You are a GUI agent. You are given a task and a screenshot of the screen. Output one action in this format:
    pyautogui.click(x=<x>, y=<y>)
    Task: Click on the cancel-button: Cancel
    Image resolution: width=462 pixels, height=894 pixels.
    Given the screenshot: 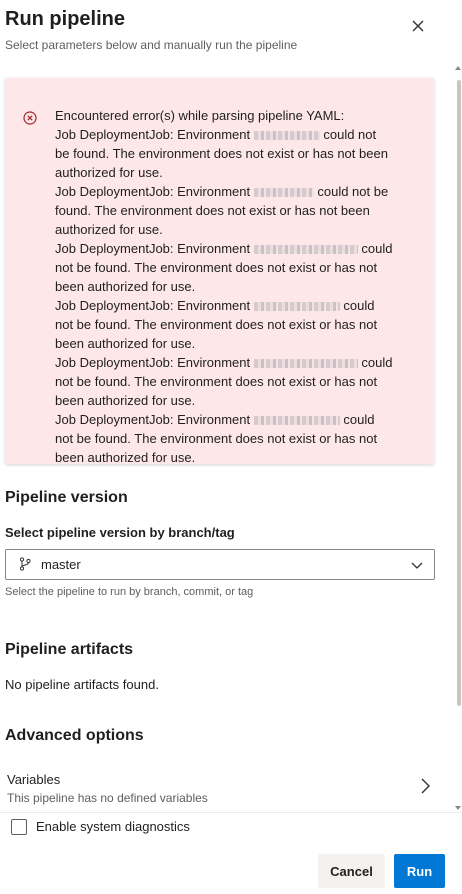 What is the action you would take?
    pyautogui.click(x=351, y=871)
    